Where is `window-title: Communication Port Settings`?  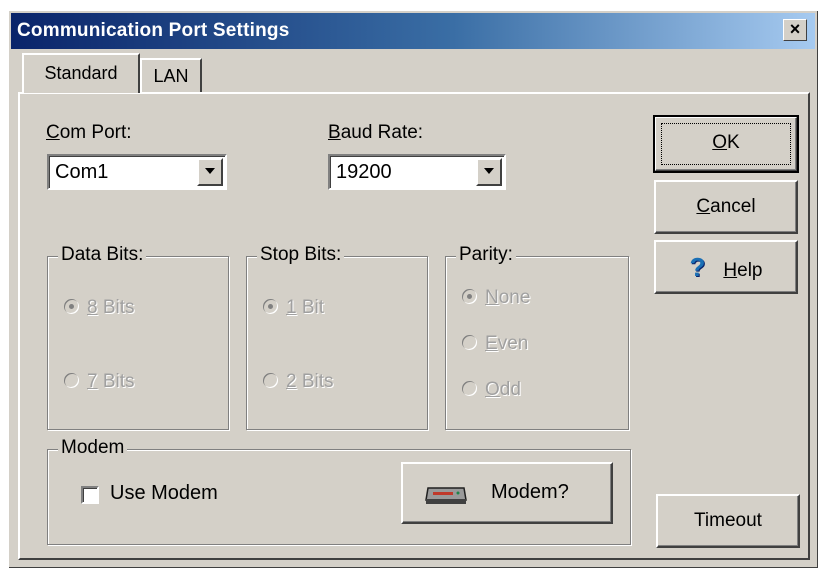
window-title: Communication Port Settings is located at coordinates (153, 30).